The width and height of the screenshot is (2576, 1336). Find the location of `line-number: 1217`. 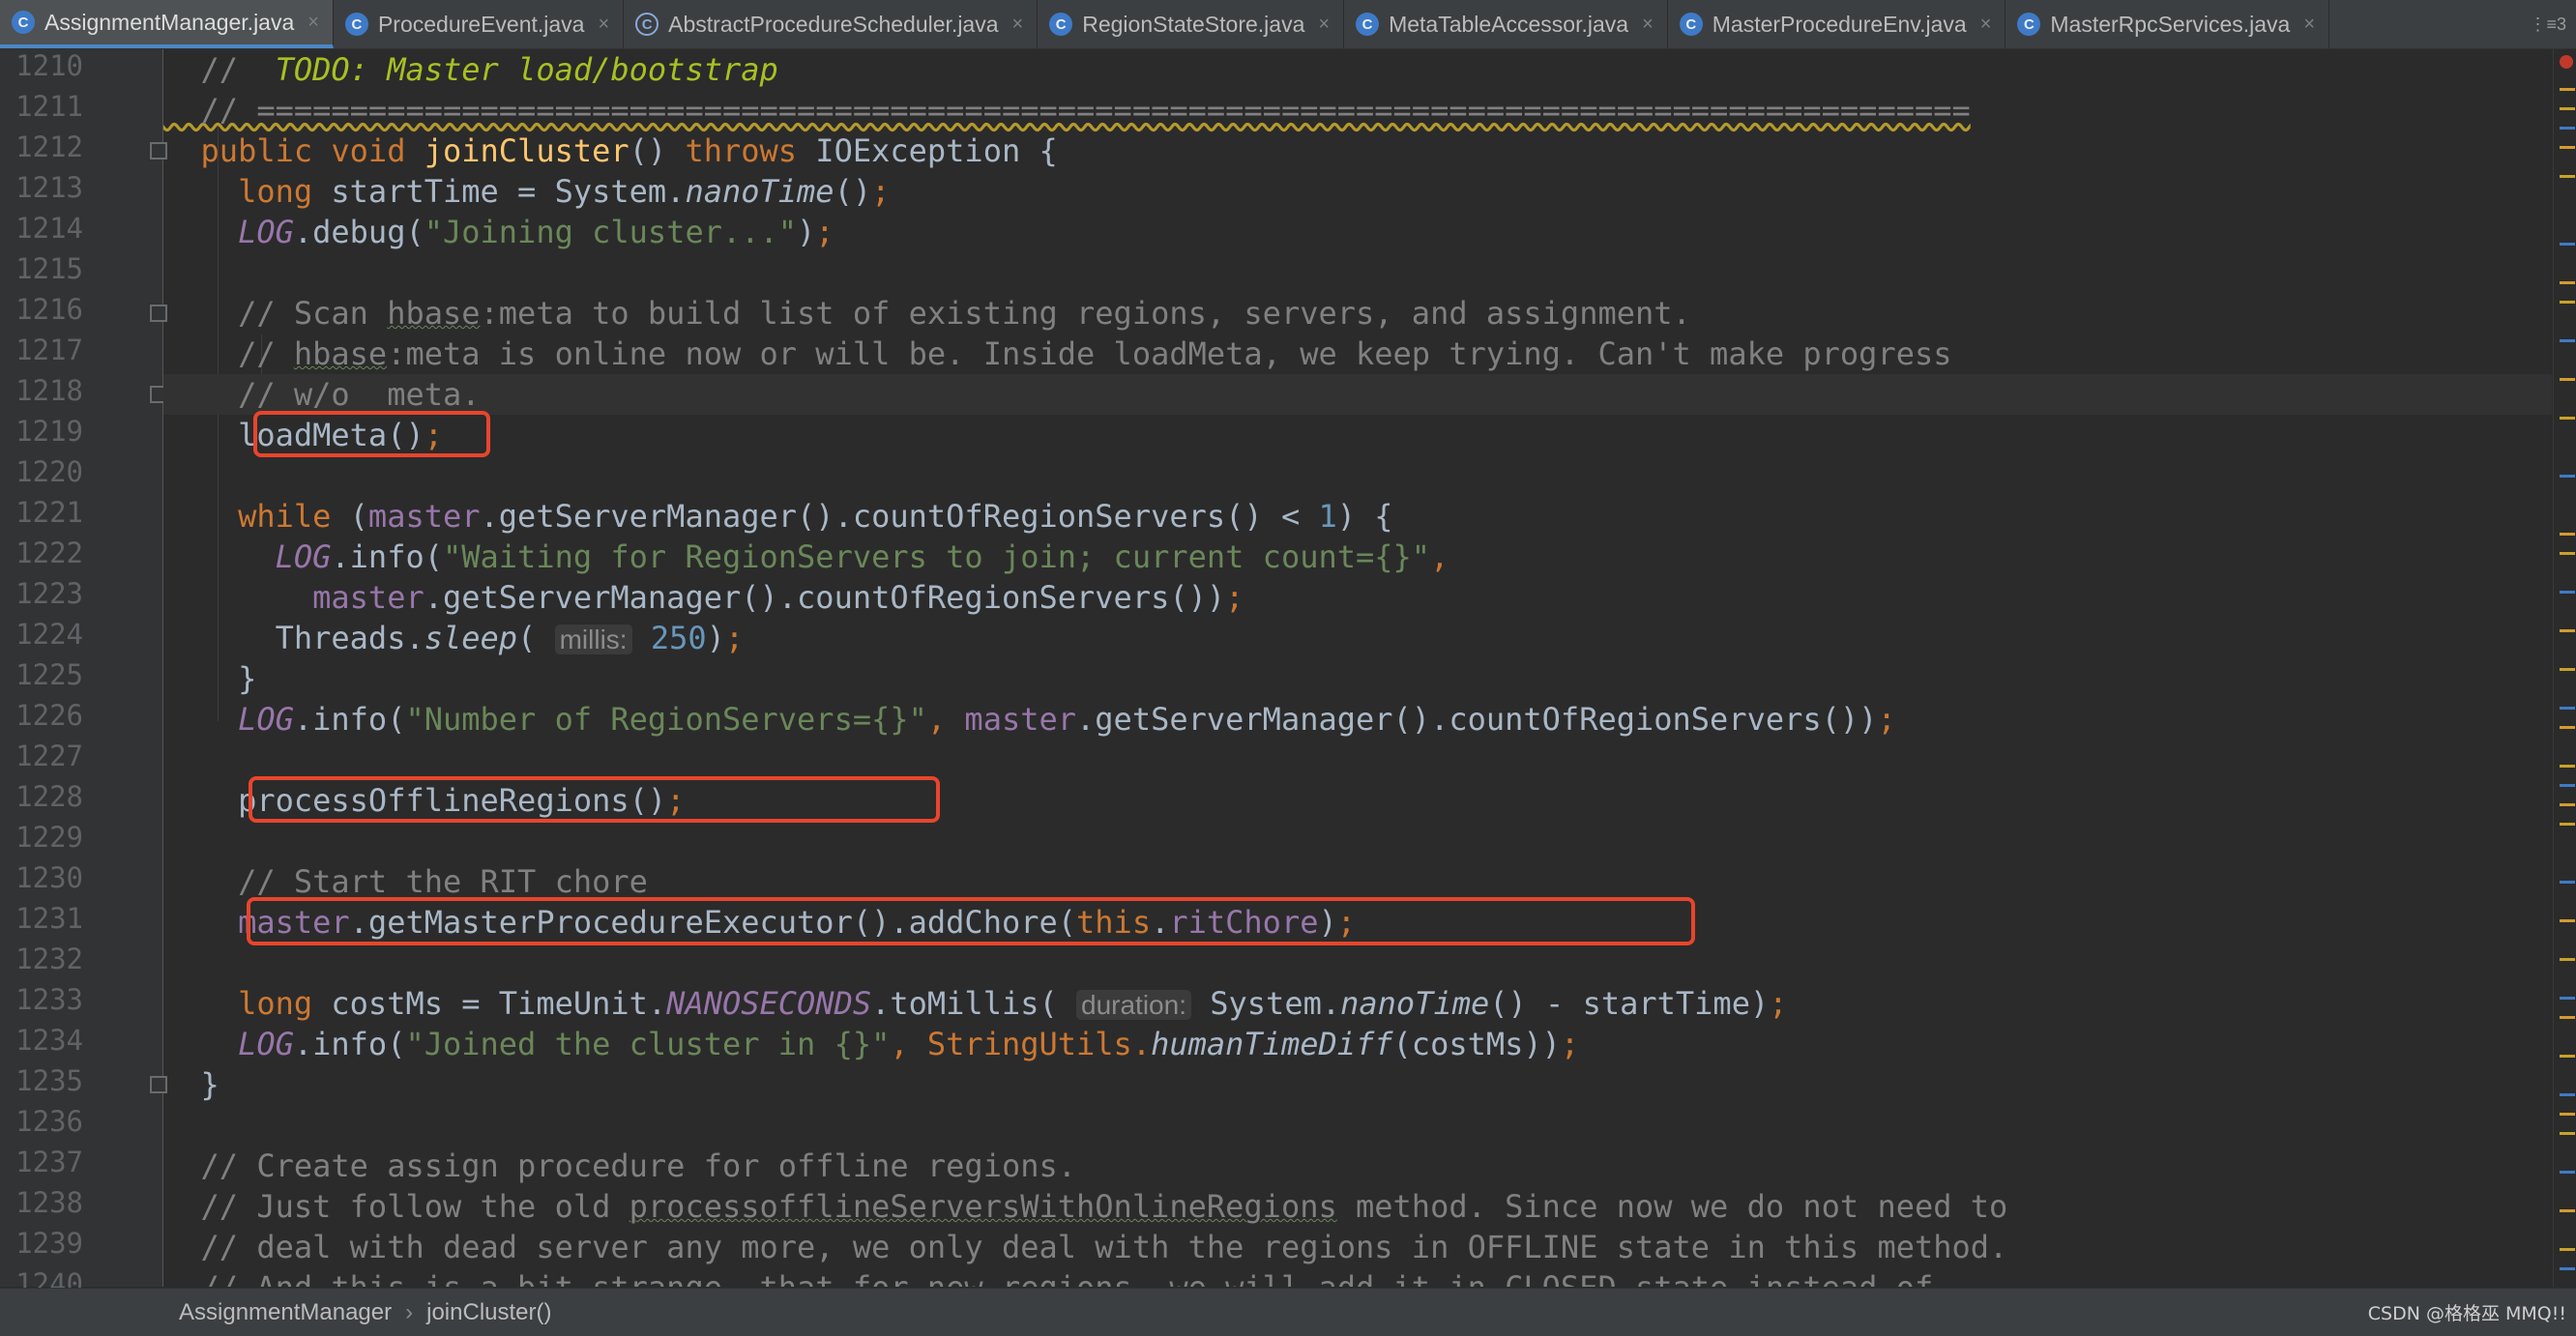

line-number: 1217 is located at coordinates (41, 350).